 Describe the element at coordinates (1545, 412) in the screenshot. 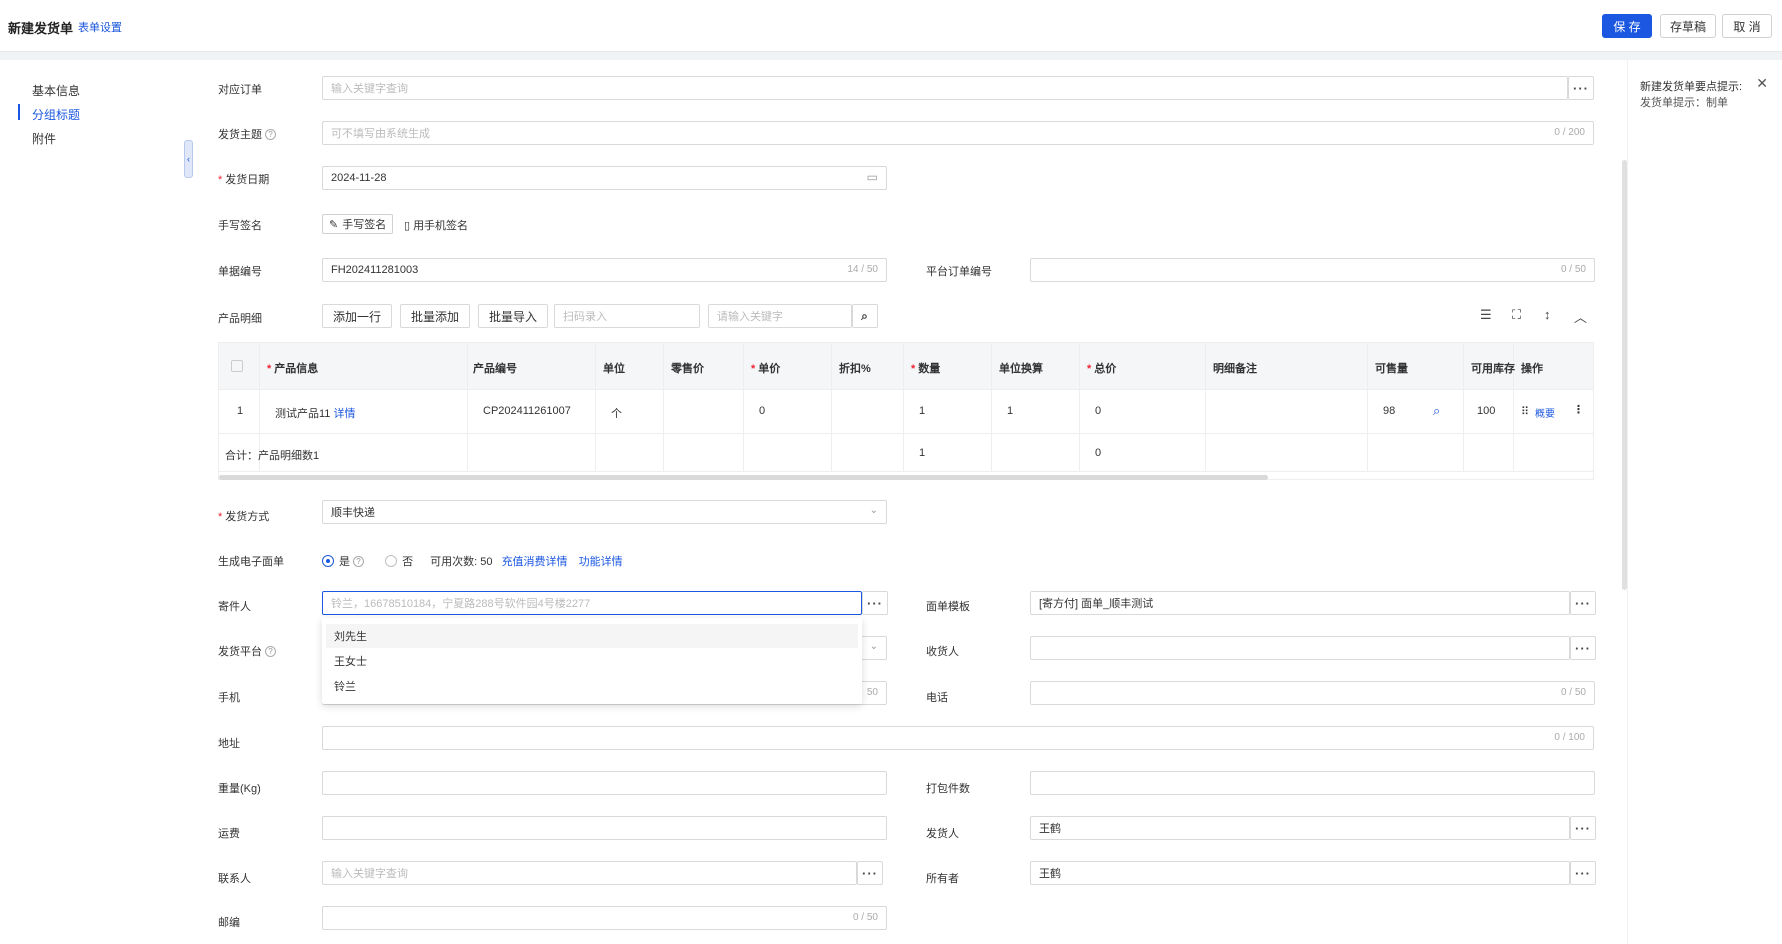

I see `row-summary-link: 概要` at that location.